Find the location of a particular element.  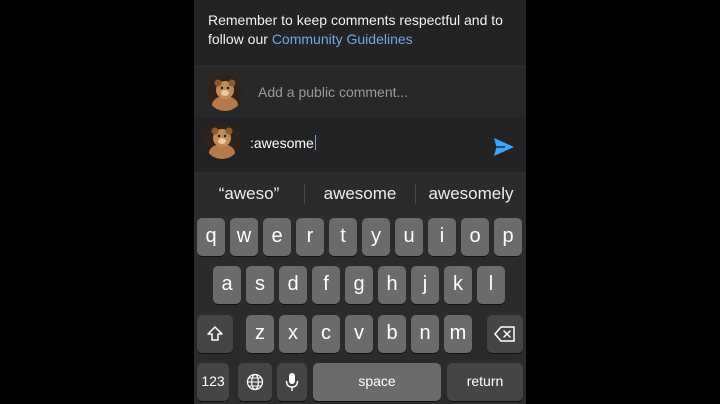

globe-icon is located at coordinates (255, 382).